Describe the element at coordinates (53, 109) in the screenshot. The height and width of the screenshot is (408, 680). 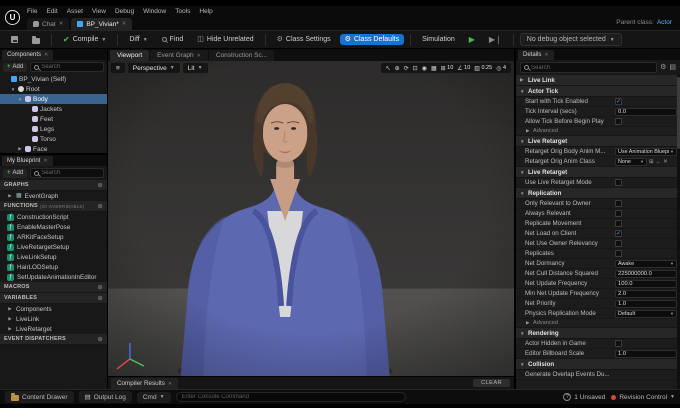
I see `component-jackets: Jackets` at that location.